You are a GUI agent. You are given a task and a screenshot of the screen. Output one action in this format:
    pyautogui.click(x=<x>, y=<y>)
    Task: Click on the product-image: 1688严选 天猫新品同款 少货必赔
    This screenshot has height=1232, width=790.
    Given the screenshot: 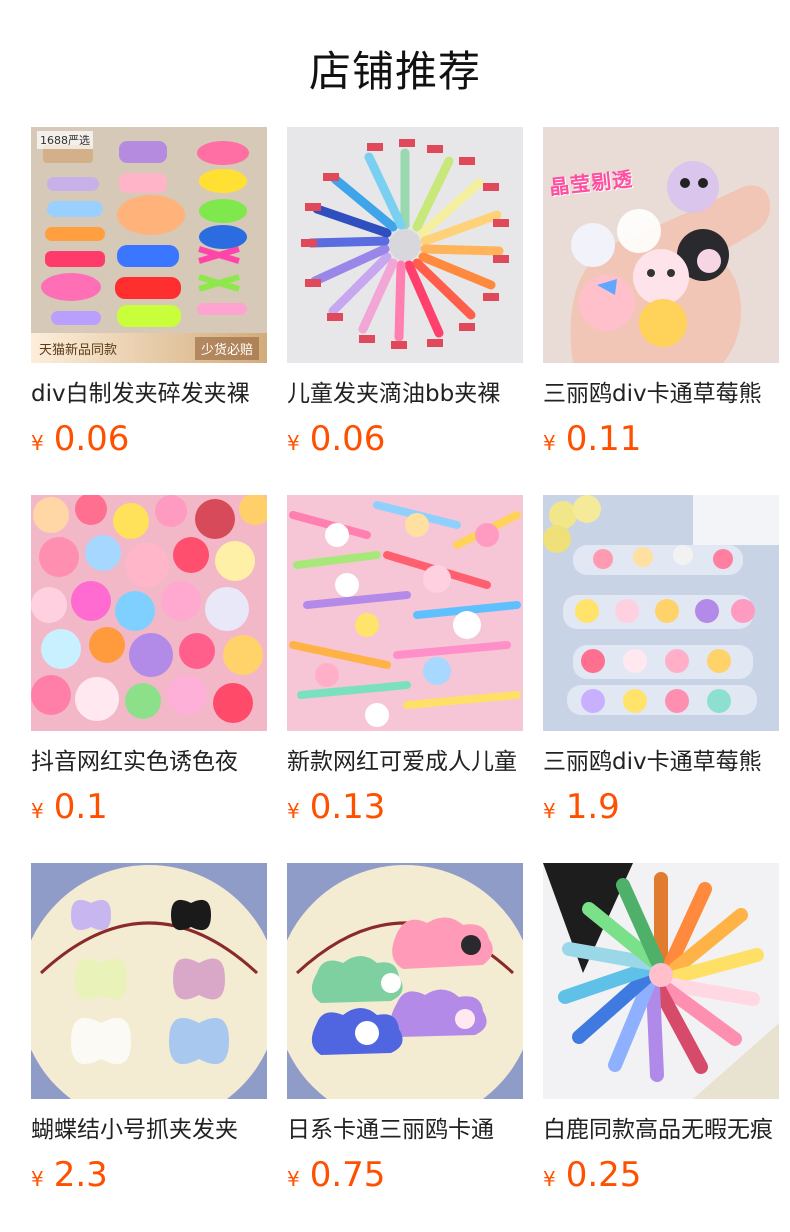 What is the action you would take?
    pyautogui.click(x=149, y=245)
    